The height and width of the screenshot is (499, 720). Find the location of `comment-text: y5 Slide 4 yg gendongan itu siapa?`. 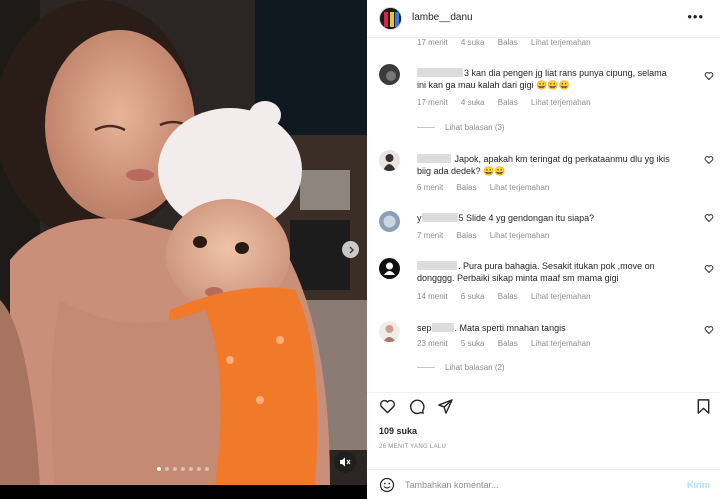

comment-text: y5 Slide 4 yg gendongan itu siapa? is located at coordinates (506, 218).